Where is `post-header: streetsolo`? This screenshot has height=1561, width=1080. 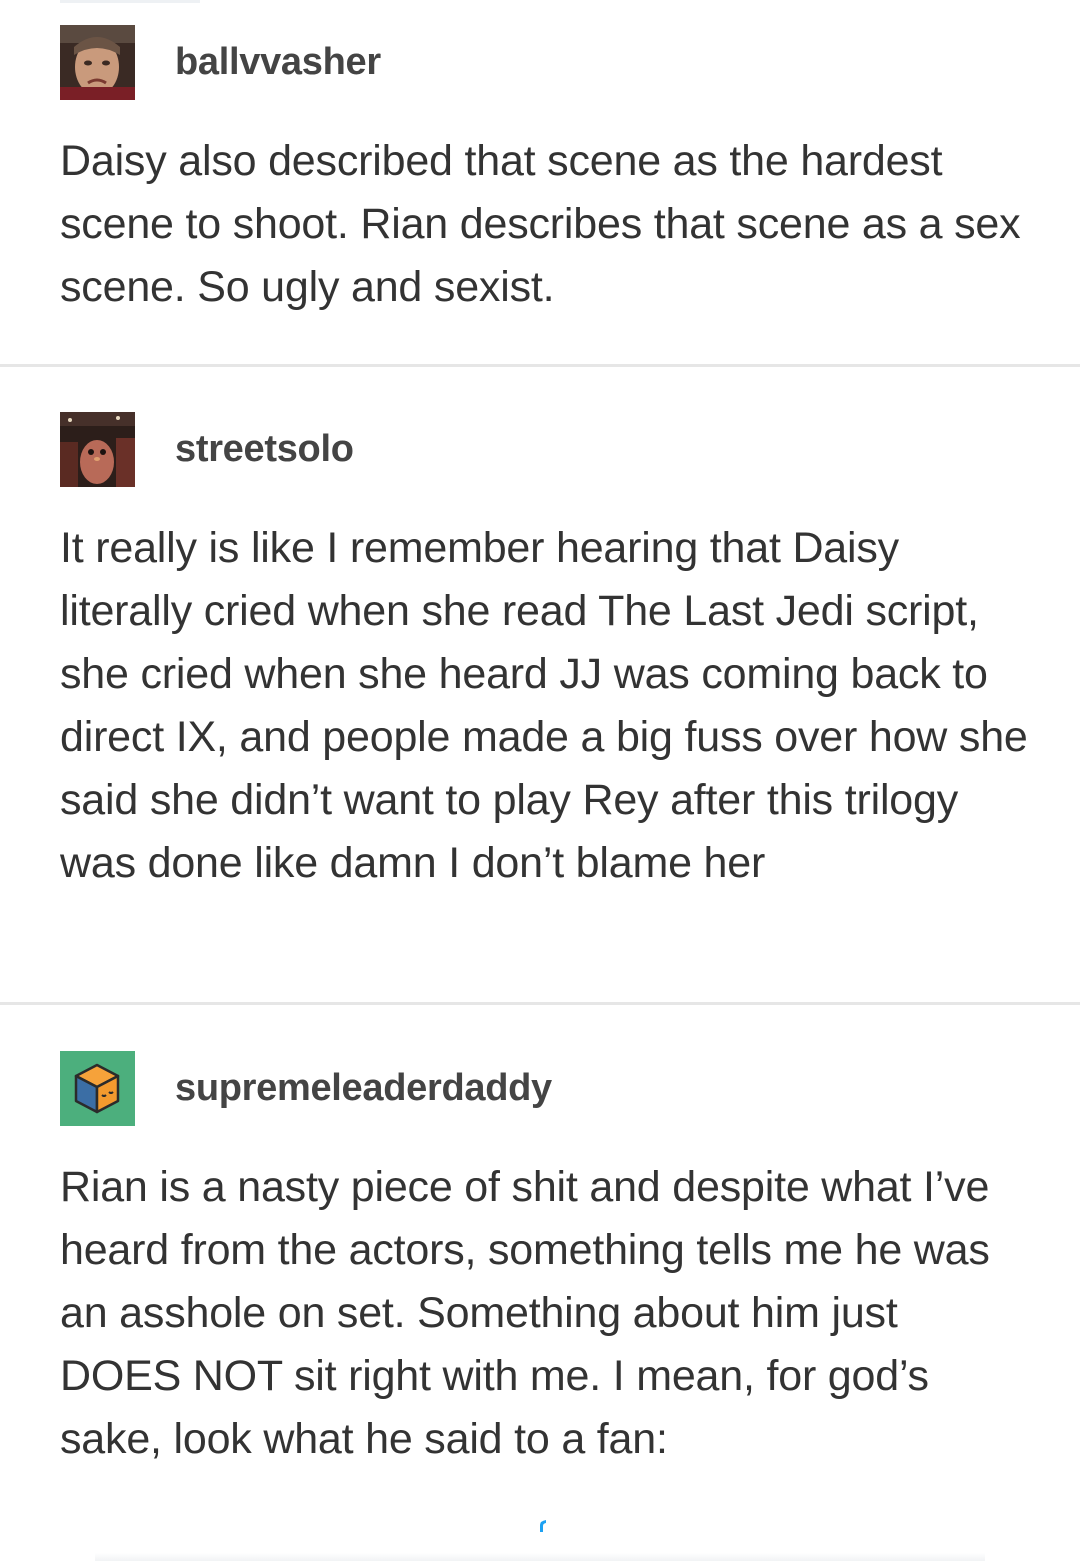
post-header: streetsolo is located at coordinates (207, 449).